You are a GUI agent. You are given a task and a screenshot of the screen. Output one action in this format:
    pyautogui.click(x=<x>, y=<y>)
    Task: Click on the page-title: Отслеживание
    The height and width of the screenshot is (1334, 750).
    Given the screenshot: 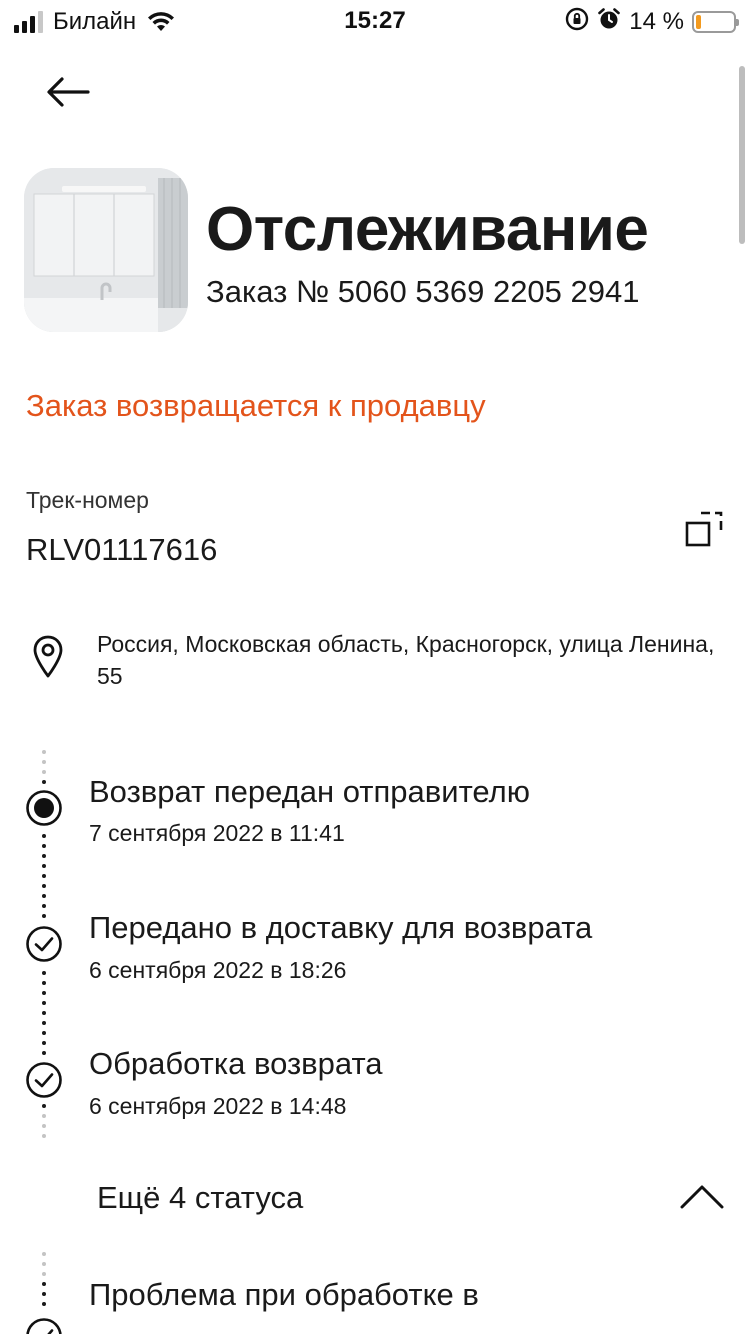 What is the action you would take?
    pyautogui.click(x=427, y=229)
    